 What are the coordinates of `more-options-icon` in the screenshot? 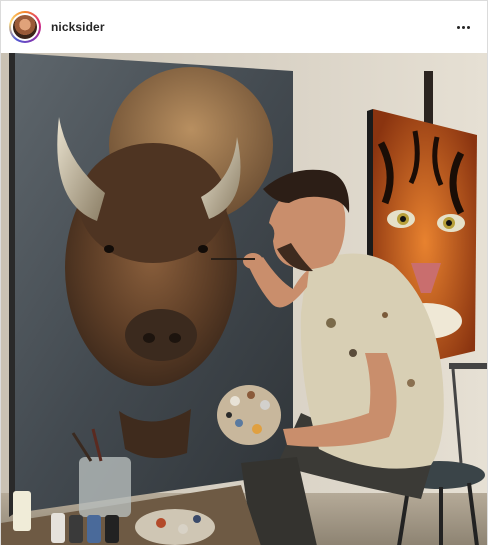 It's located at (463, 27).